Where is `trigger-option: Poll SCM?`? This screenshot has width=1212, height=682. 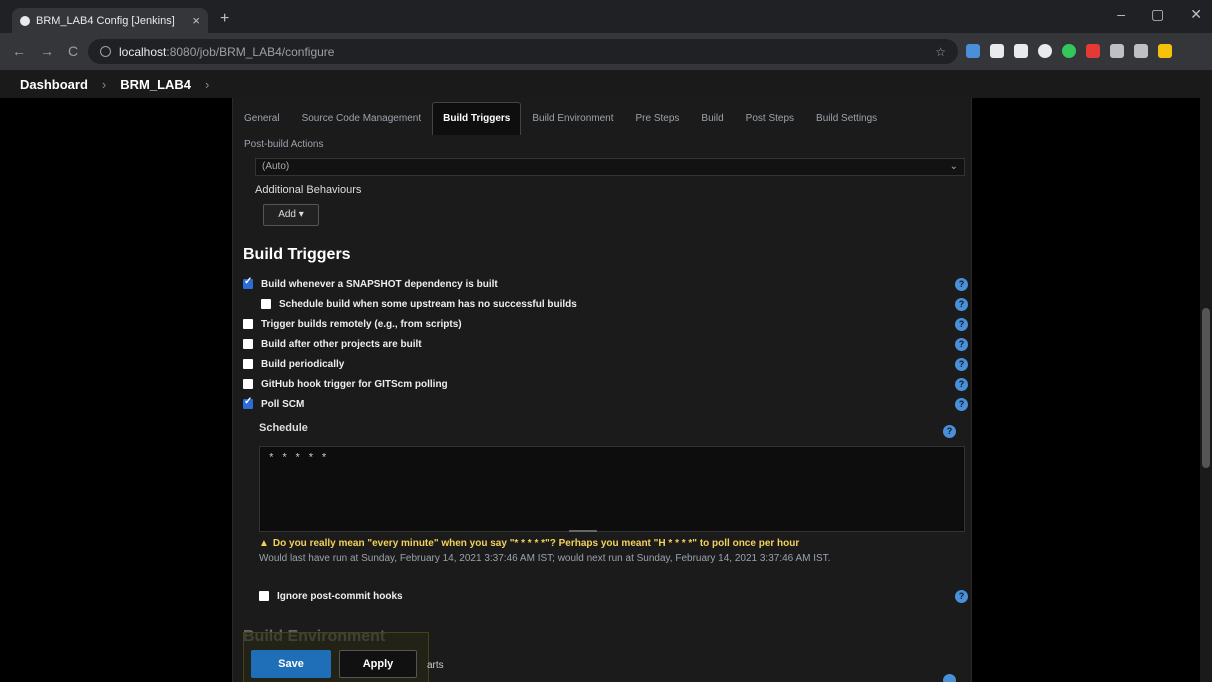 trigger-option: Poll SCM? is located at coordinates (605, 404).